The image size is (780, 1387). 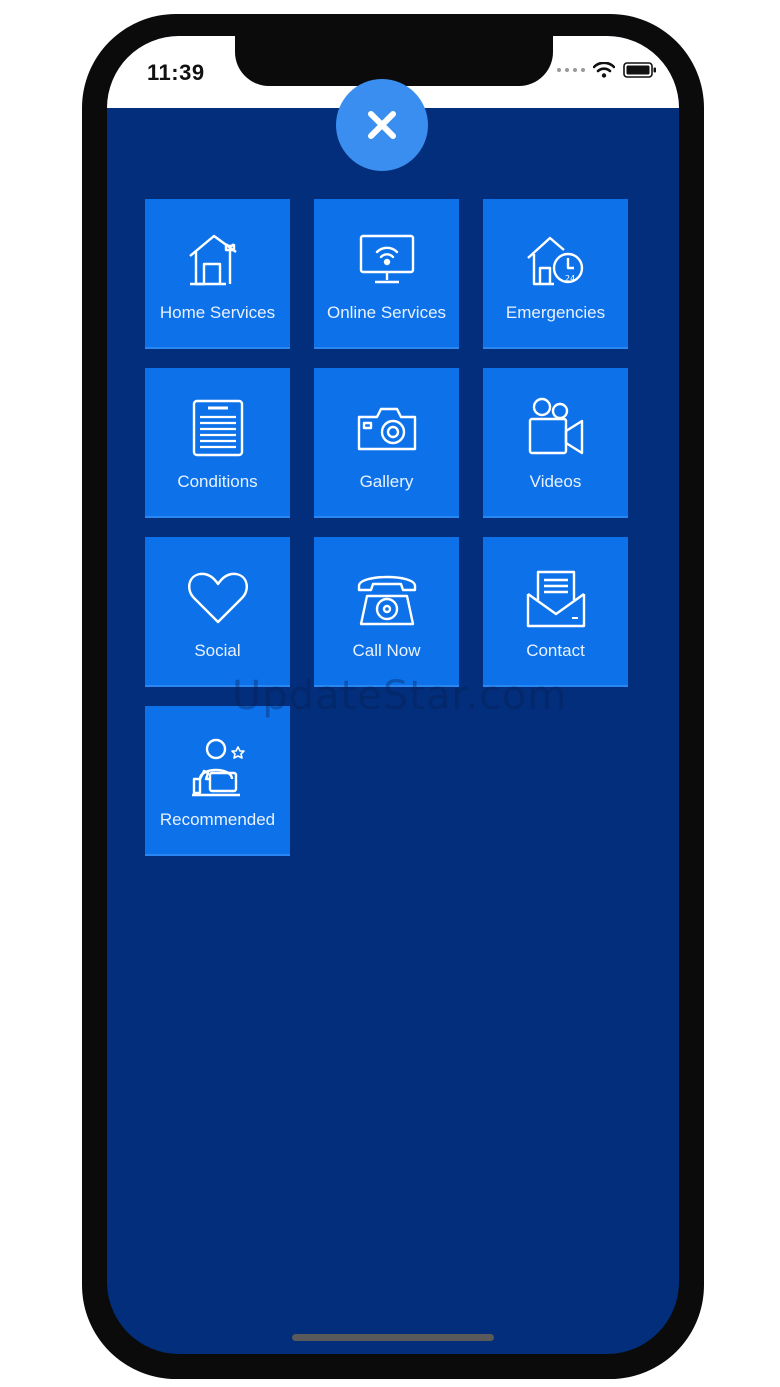 I want to click on svg-text: 24, so click(x=570, y=278).